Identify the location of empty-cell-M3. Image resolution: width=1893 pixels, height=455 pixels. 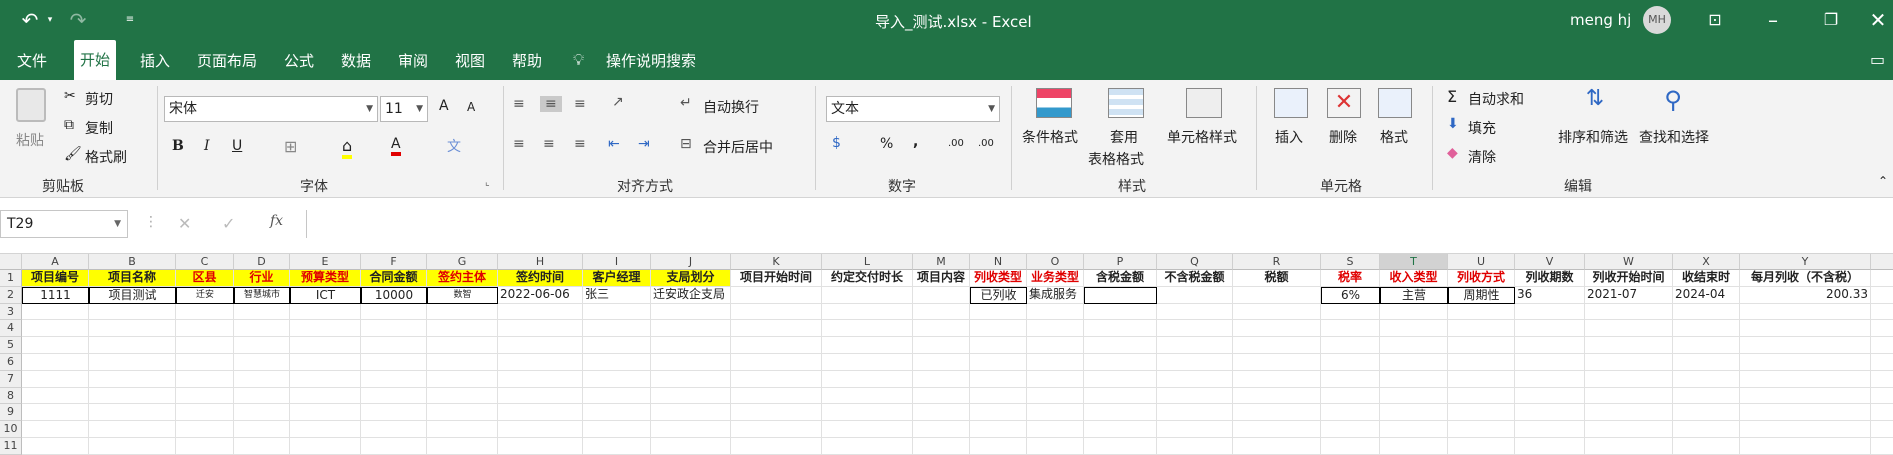
(941, 312).